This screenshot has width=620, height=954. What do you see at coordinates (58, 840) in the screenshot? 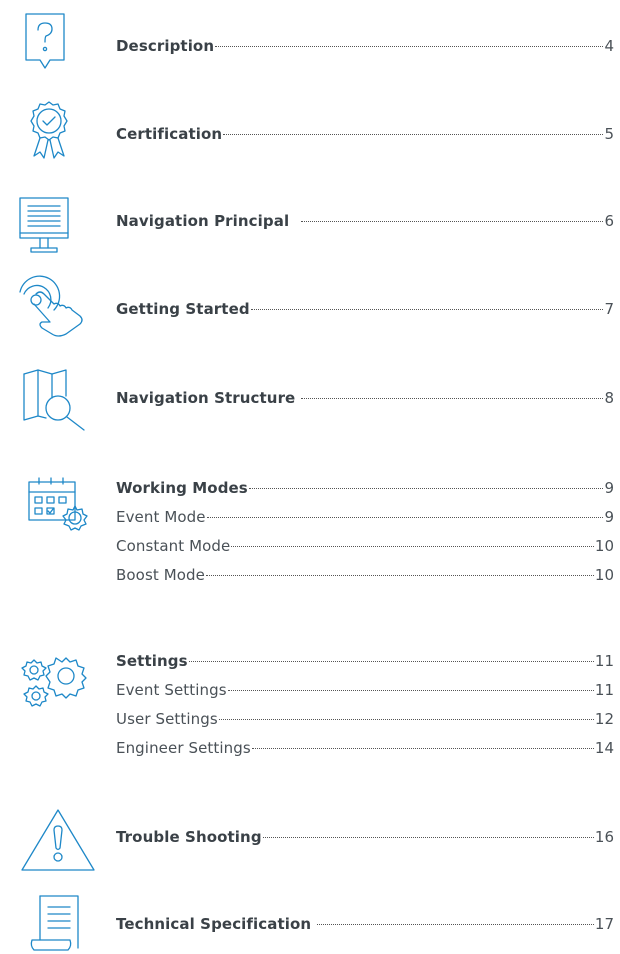
I see `warning-triangle-icon` at bounding box center [58, 840].